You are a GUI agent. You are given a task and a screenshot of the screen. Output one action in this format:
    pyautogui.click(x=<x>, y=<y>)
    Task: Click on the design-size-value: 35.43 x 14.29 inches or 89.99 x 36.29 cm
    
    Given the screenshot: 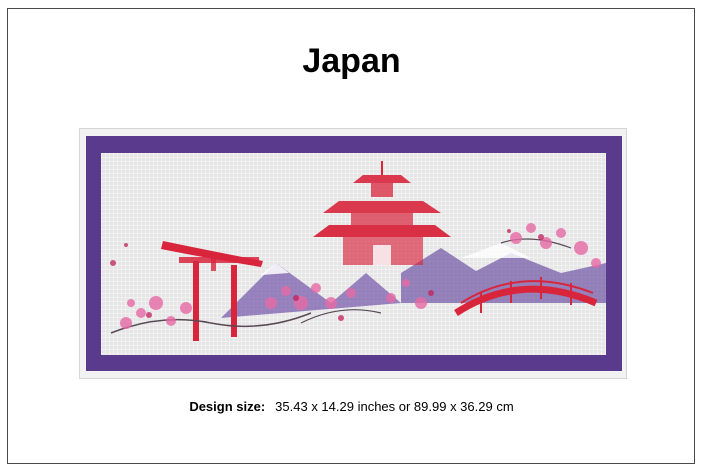 What is the action you would take?
    pyautogui.click(x=394, y=406)
    